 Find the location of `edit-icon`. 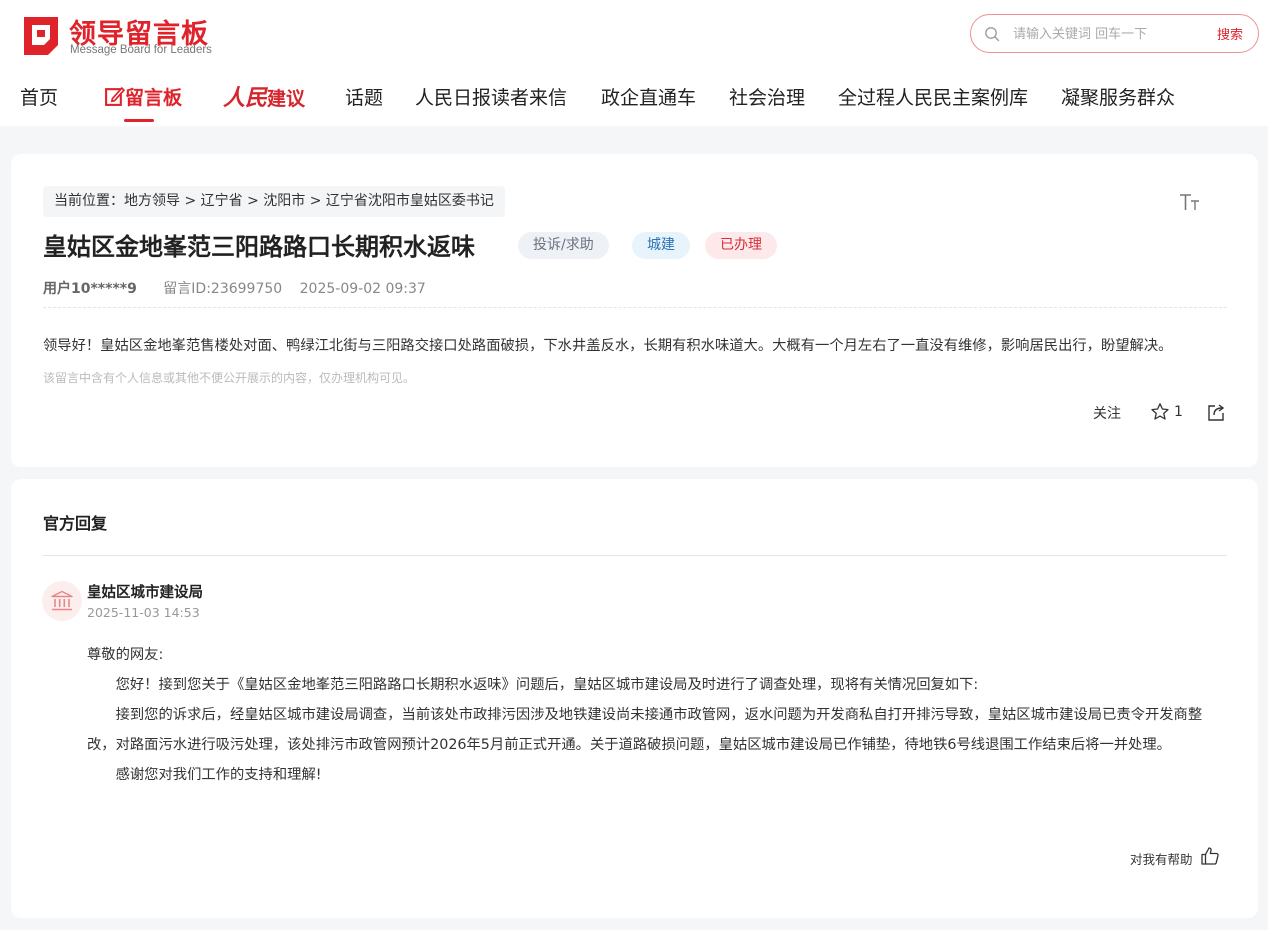

edit-icon is located at coordinates (115, 96).